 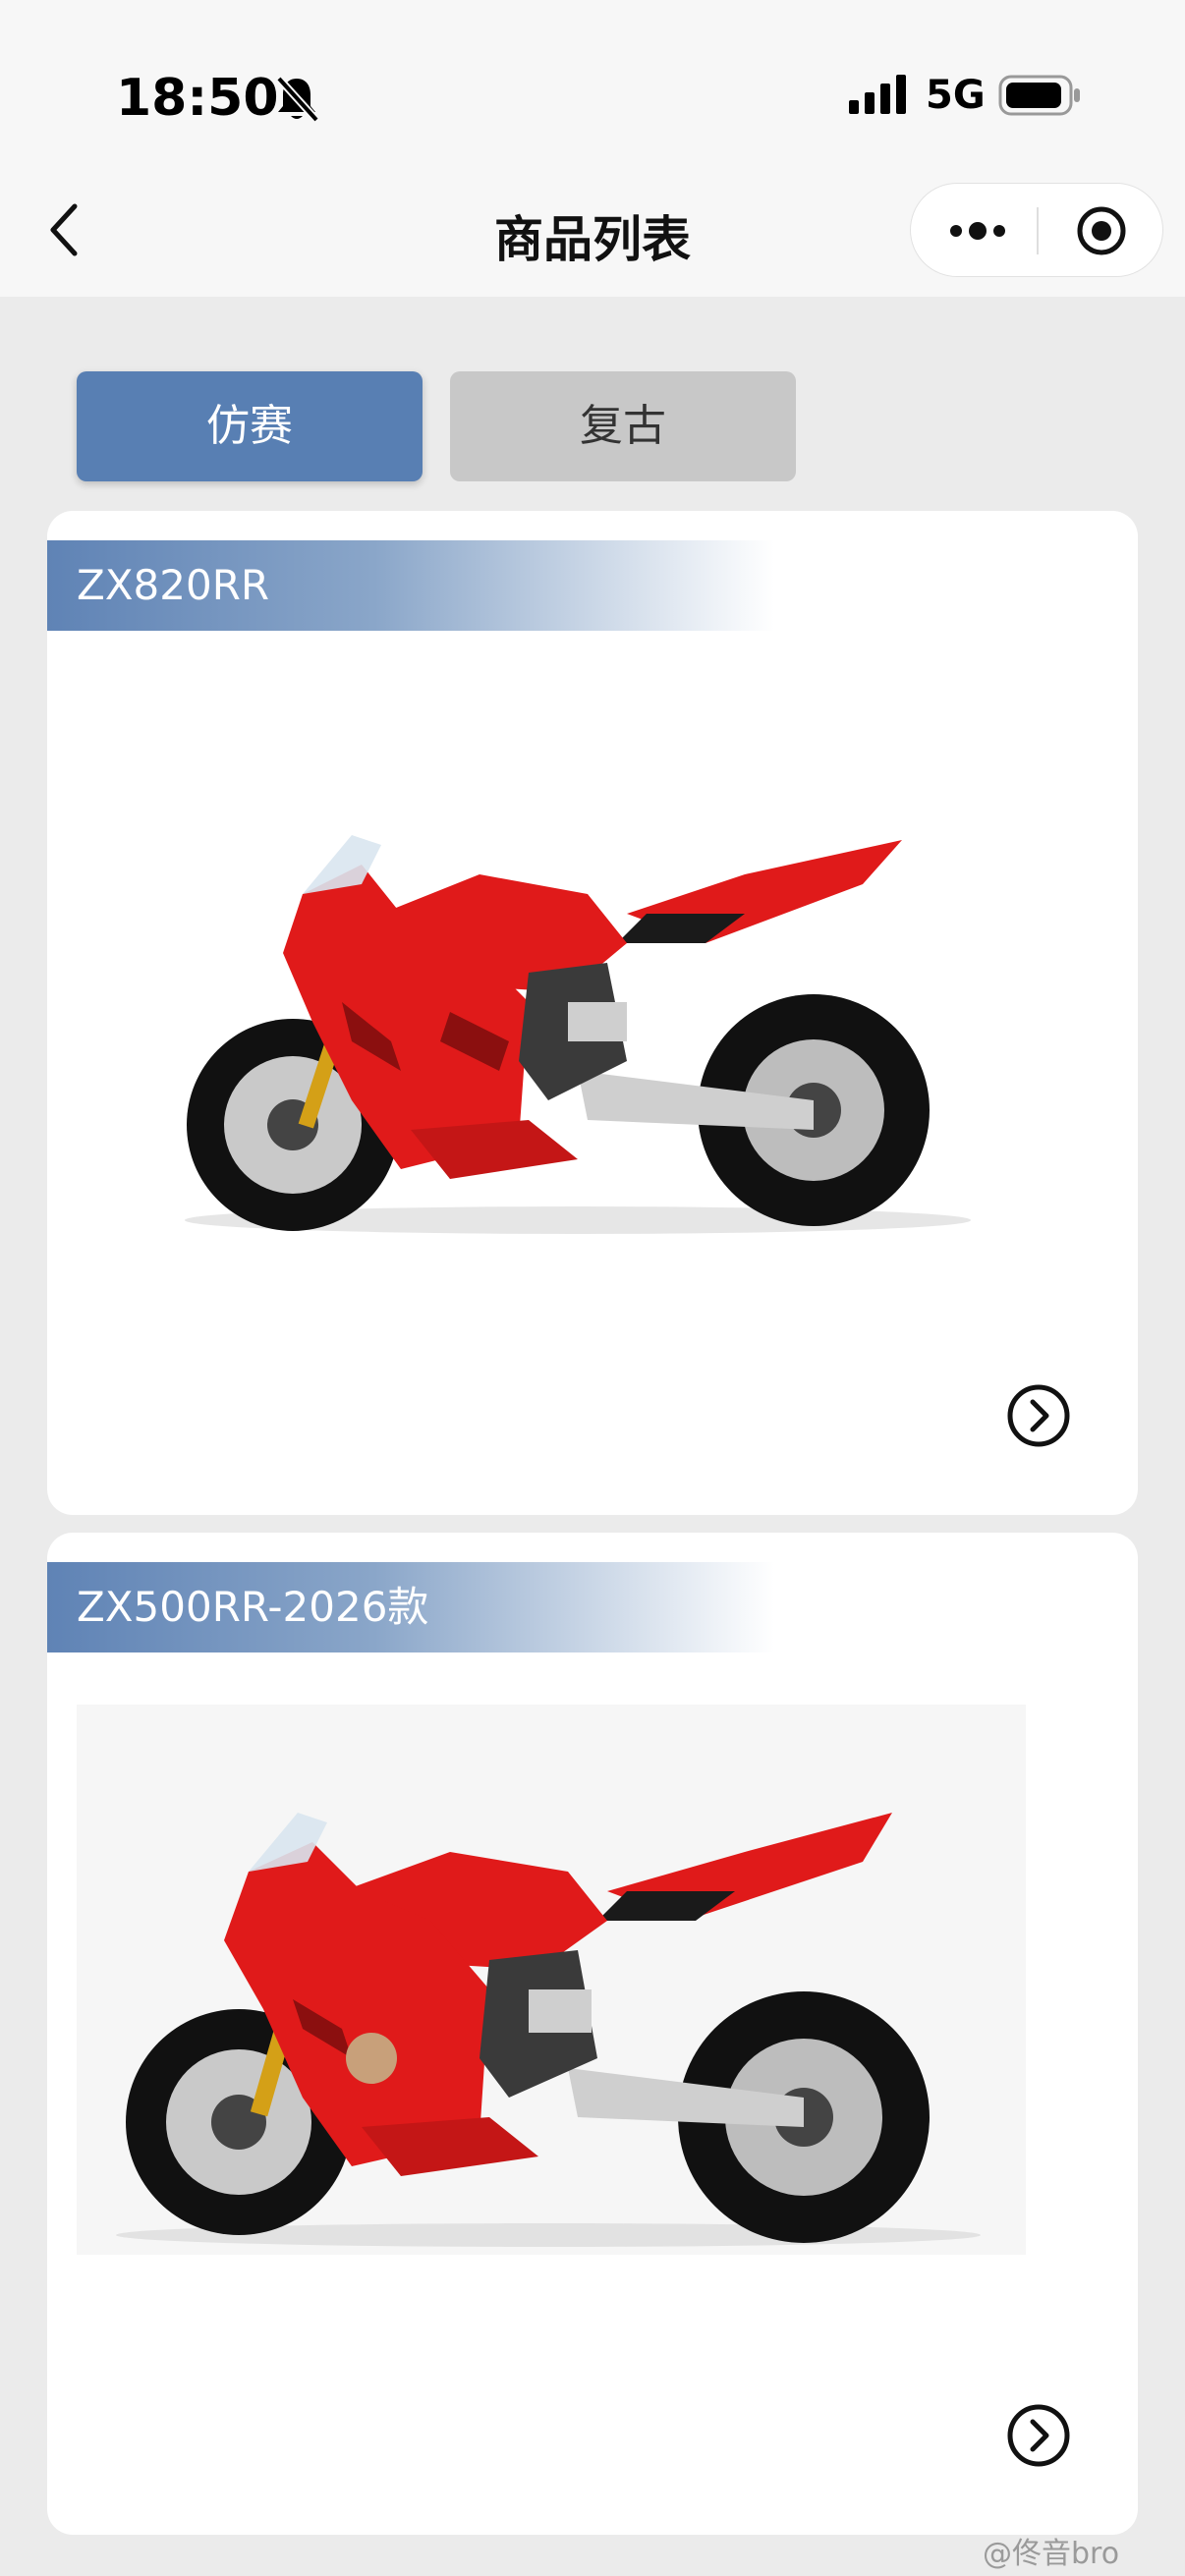 What do you see at coordinates (174, 585) in the screenshot?
I see `product-name: ZX820RR` at bounding box center [174, 585].